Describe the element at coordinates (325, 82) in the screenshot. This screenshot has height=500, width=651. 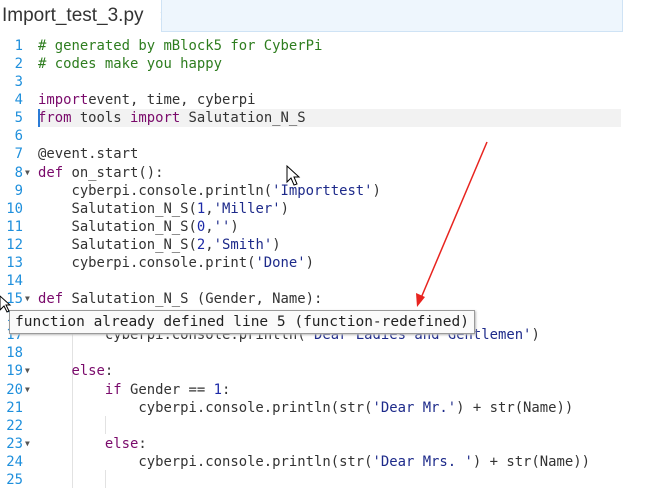
I see `code-line: 3` at that location.